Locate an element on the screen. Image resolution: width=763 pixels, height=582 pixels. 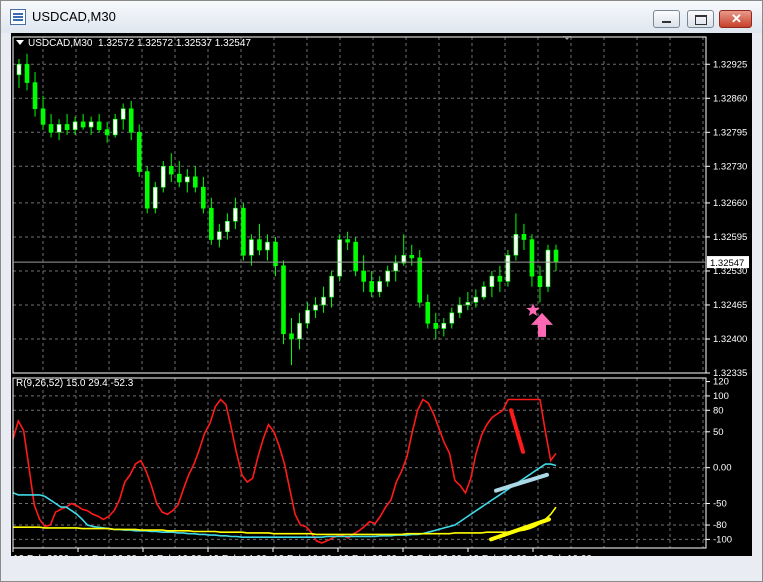
indicator-info: R(9,26,52) 15.0 29.4 -52.3 is located at coordinates (75, 383).